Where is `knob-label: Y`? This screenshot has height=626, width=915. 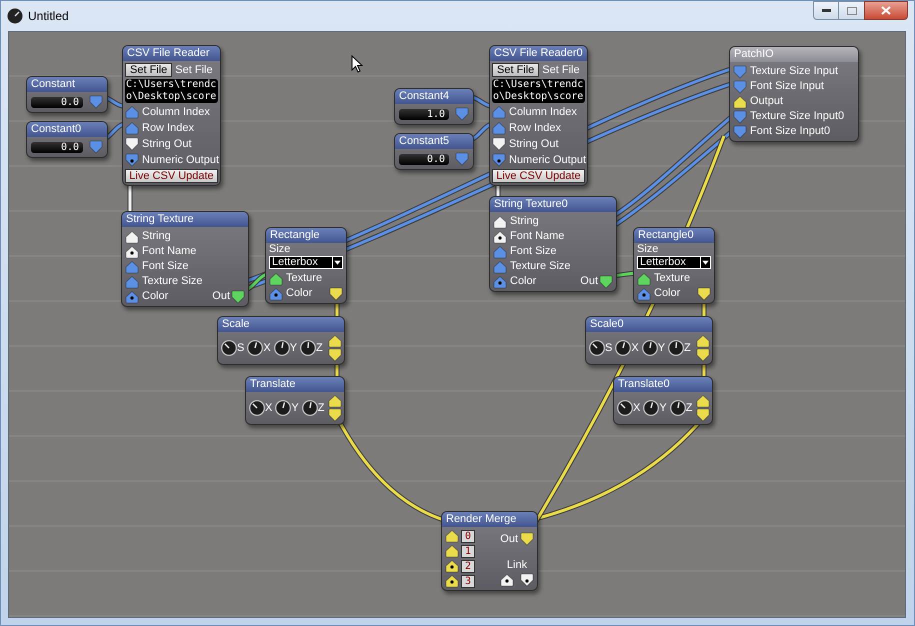 knob-label: Y is located at coordinates (662, 348).